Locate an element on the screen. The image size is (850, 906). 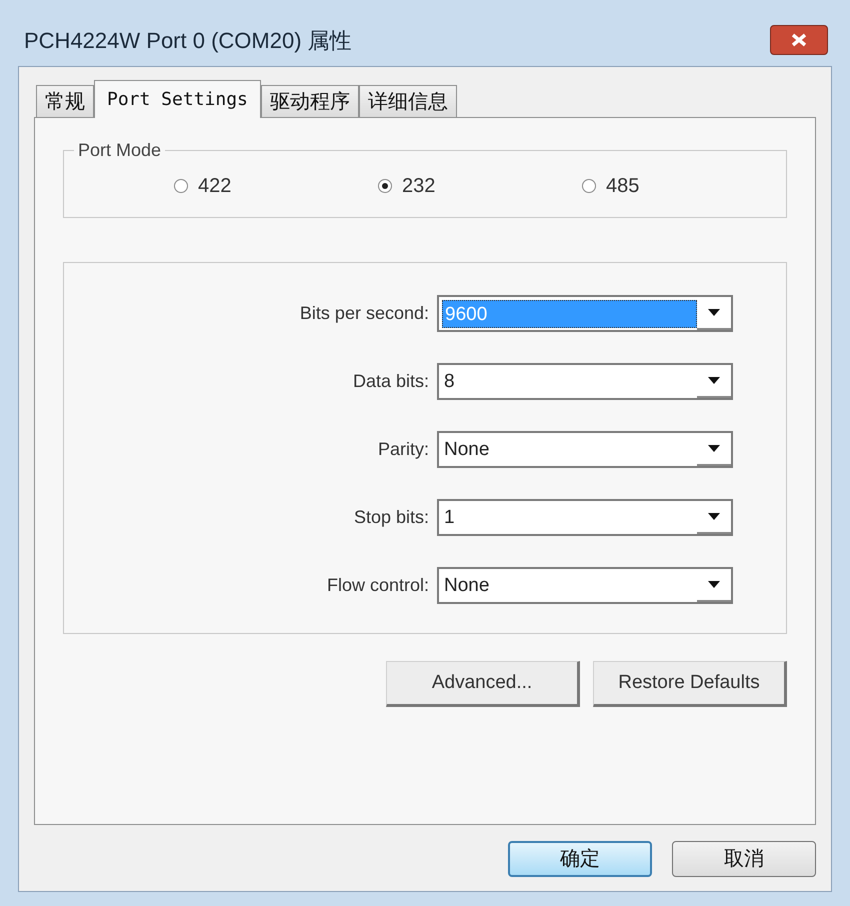
dropdown-value: 1 is located at coordinates (449, 518).